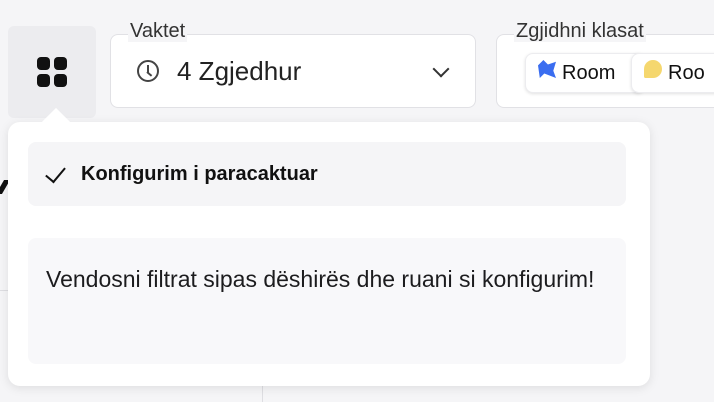  I want to click on divider, so click(262, 393).